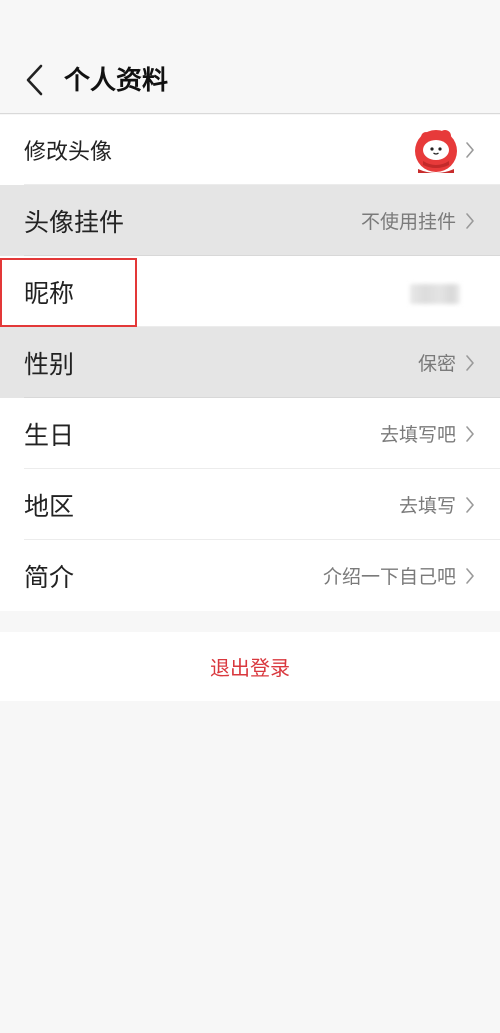 The width and height of the screenshot is (500, 1033). I want to click on row-gender: 性别 保密, so click(250, 362).